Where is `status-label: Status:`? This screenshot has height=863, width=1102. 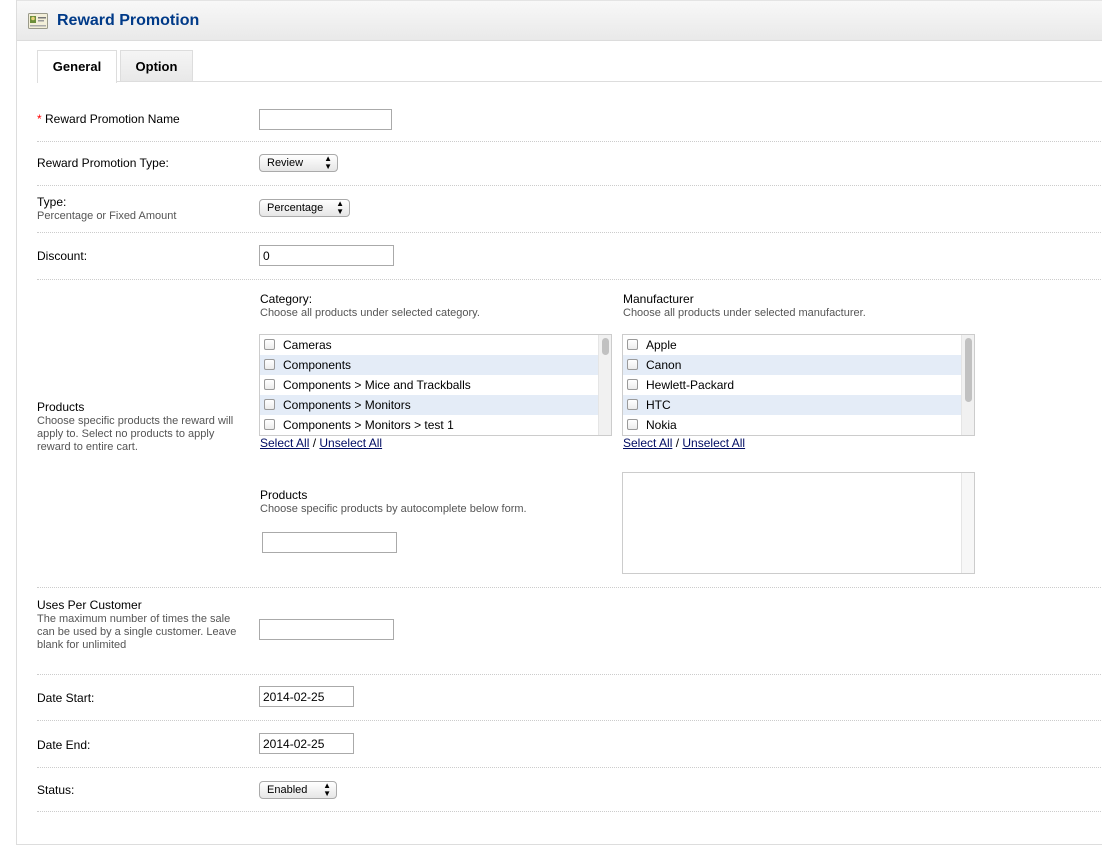
status-label: Status: is located at coordinates (56, 790).